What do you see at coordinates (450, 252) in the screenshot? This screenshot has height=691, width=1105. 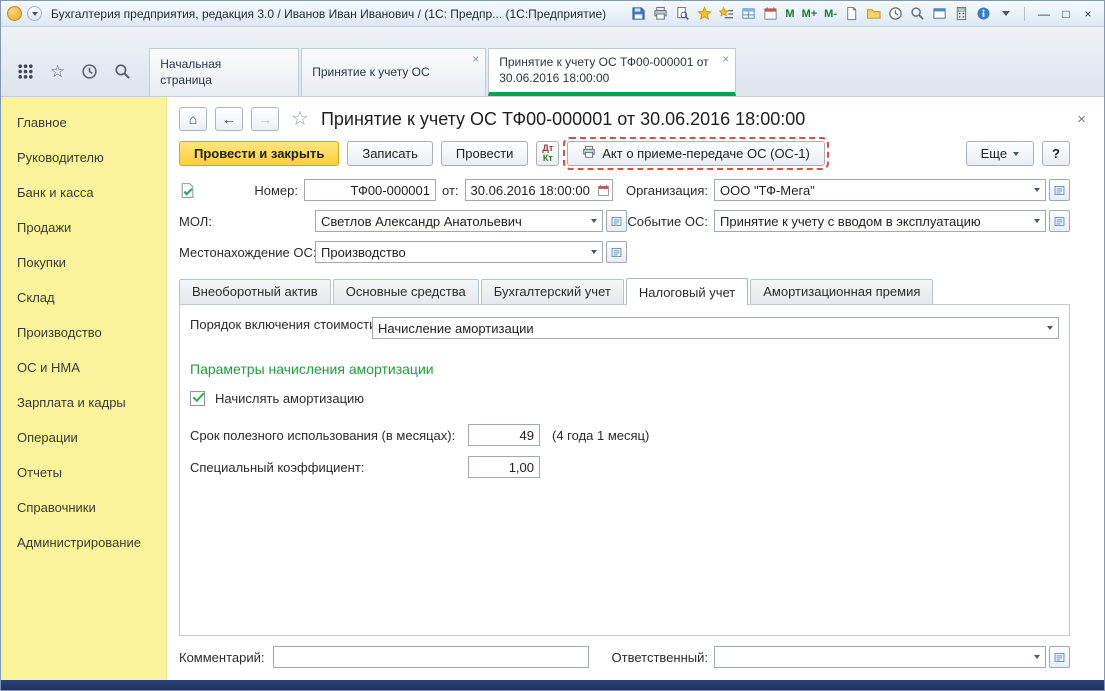 I see `location-input` at bounding box center [450, 252].